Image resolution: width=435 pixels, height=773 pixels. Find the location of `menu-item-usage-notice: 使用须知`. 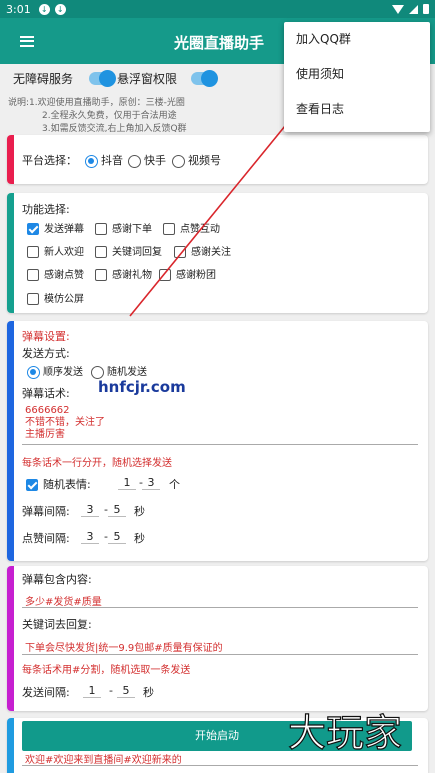

menu-item-usage-notice: 使用须知 is located at coordinates (357, 74).